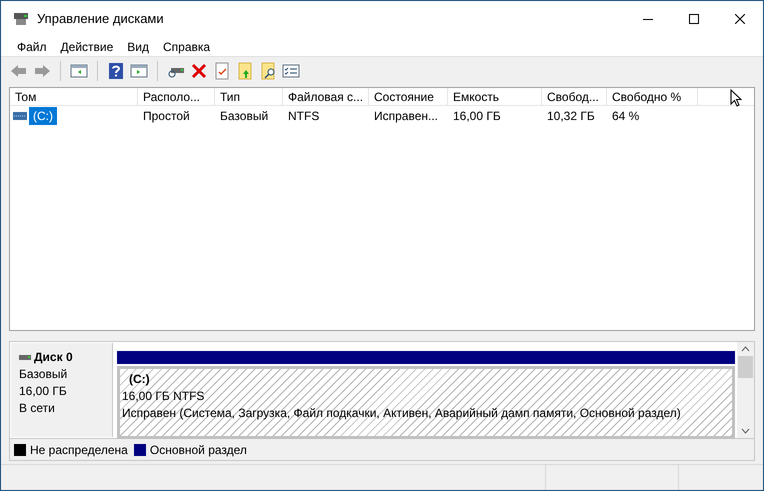 Image resolution: width=764 pixels, height=491 pixels. What do you see at coordinates (745, 390) in the screenshot?
I see `scrollbar` at bounding box center [745, 390].